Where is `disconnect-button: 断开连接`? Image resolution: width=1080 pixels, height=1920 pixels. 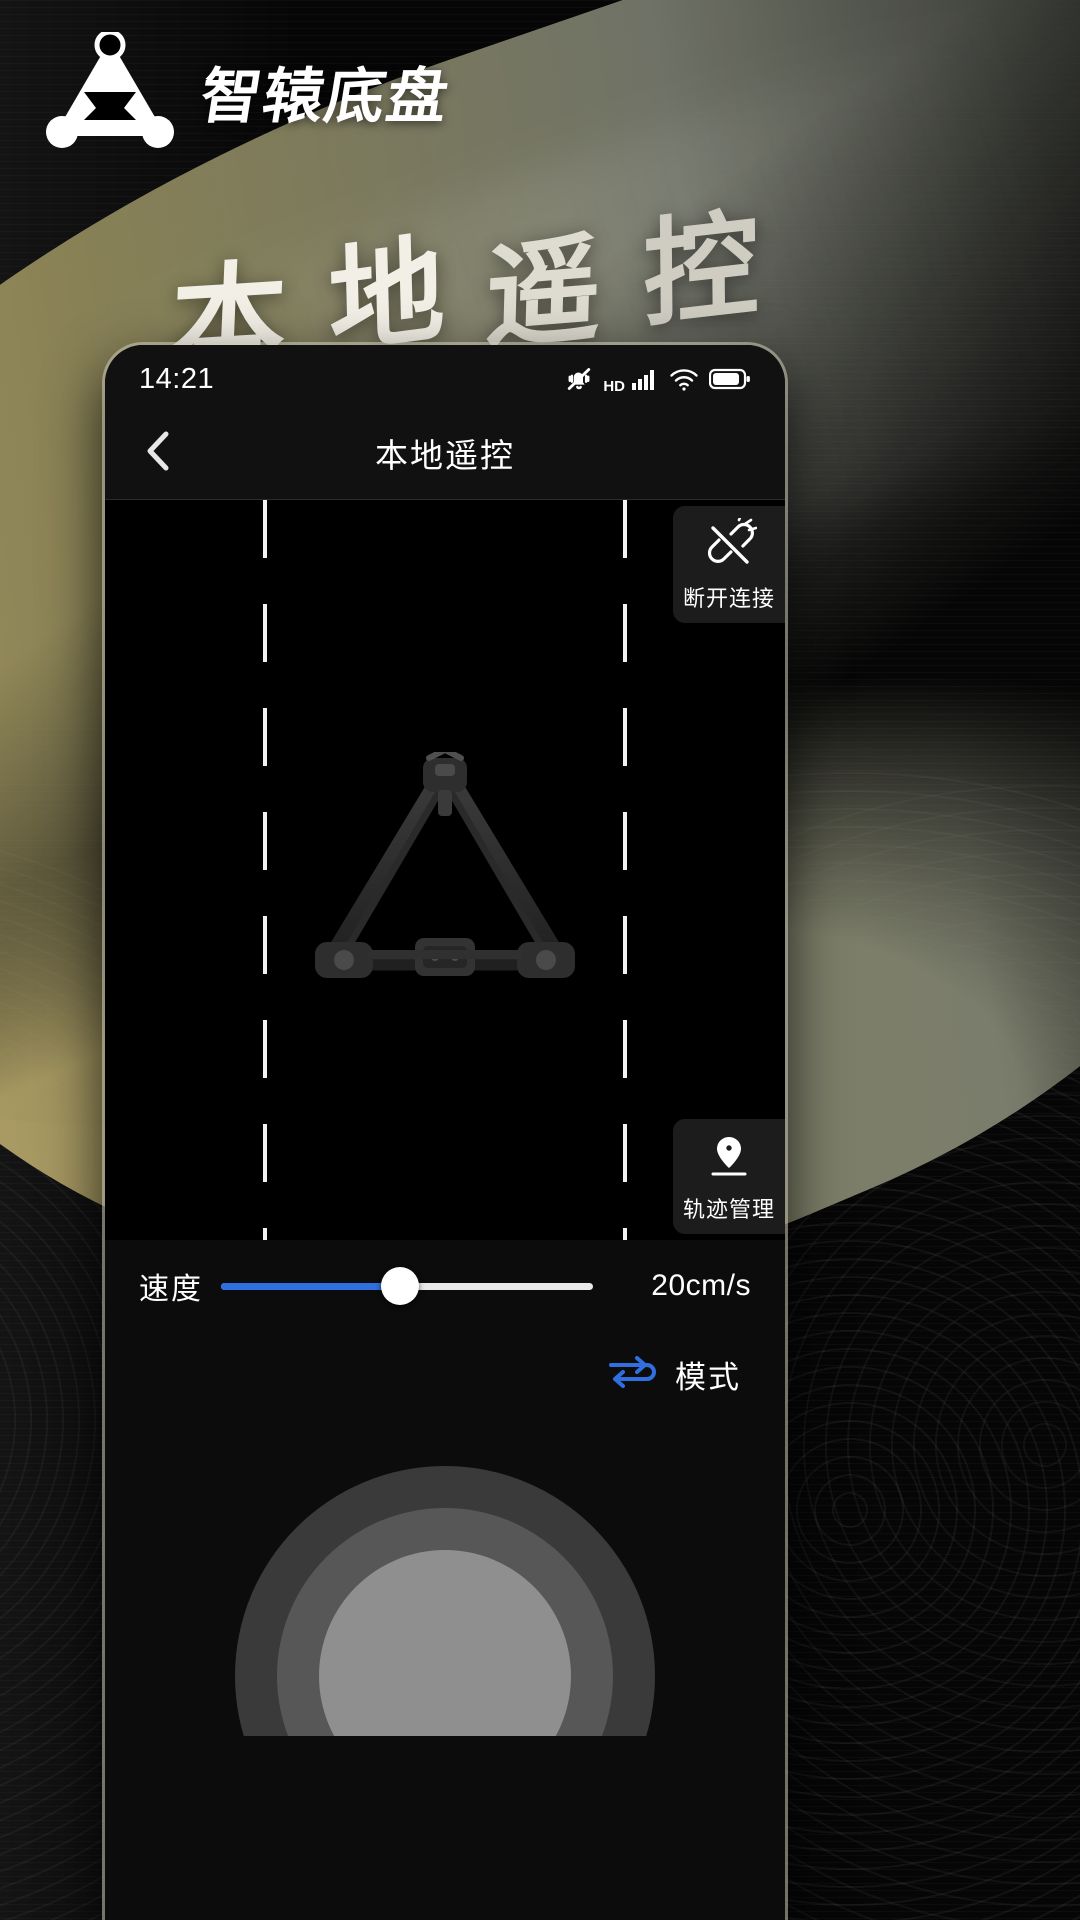
disconnect-button: 断开连接 is located at coordinates (729, 564).